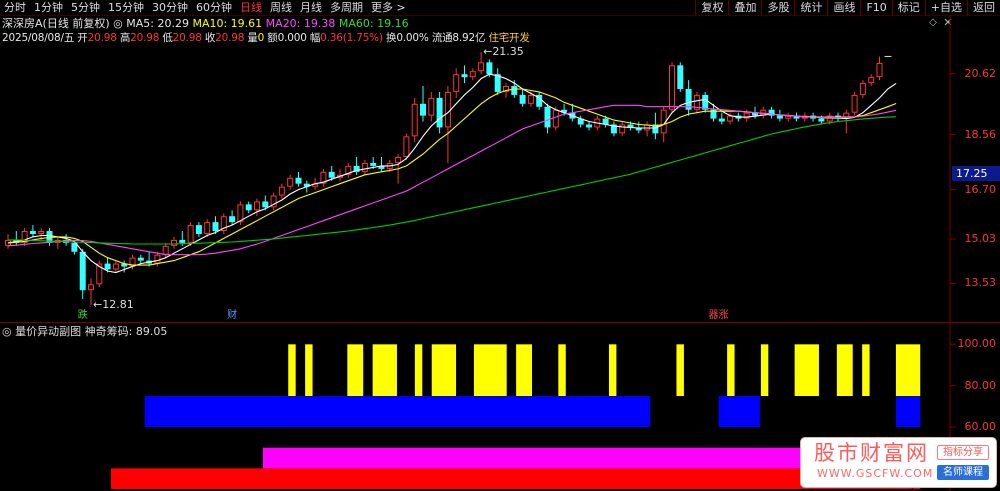 This screenshot has width=1000, height=491. Describe the element at coordinates (7, 331) in the screenshot. I see `sub-chart-settings-icon: ◎` at that location.